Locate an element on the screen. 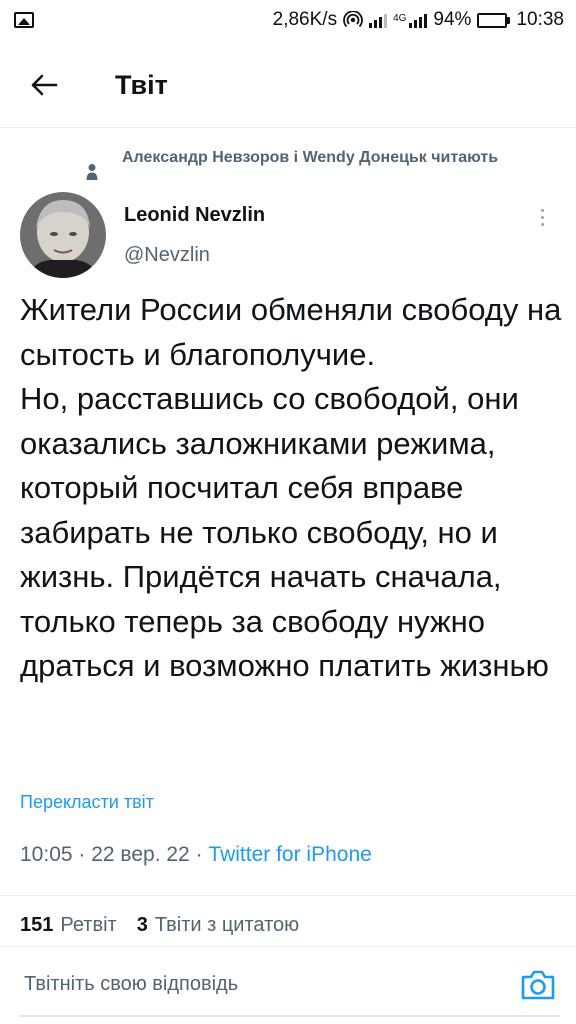  camera-icon is located at coordinates (538, 985).